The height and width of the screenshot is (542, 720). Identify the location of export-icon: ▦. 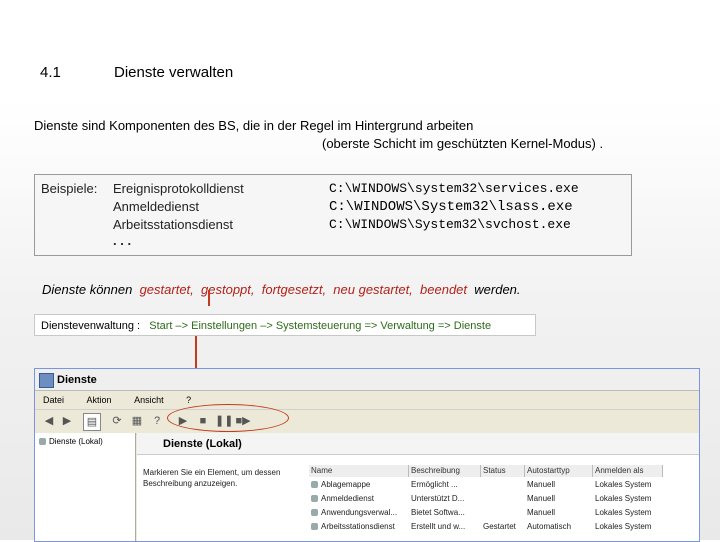
(137, 421).